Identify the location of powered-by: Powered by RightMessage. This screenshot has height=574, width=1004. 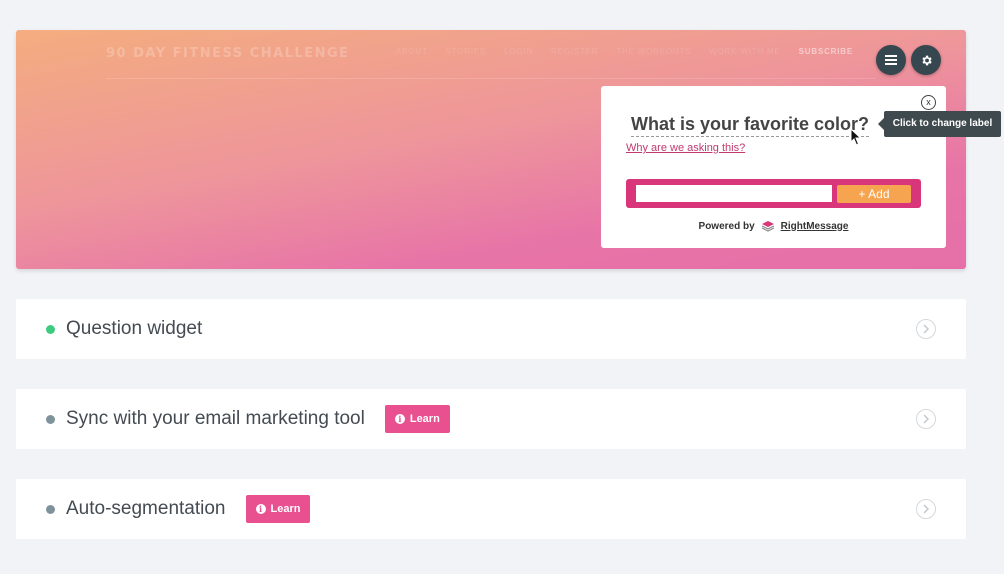
(773, 226).